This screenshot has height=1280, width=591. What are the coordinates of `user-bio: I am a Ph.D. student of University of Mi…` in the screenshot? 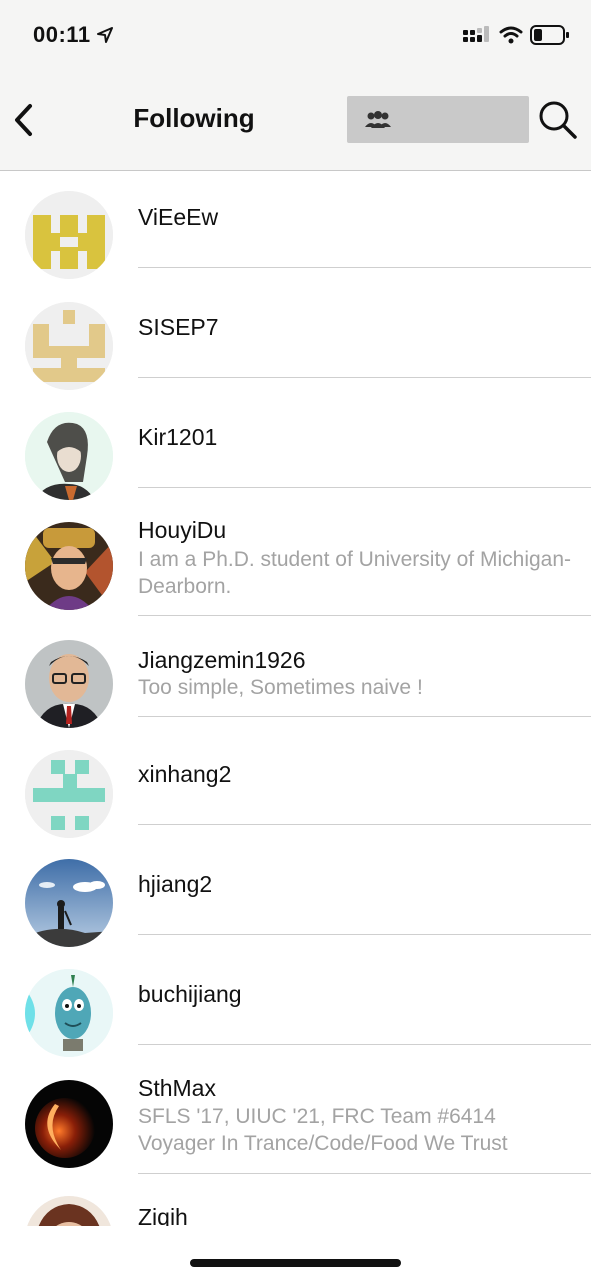 It's located at (355, 573).